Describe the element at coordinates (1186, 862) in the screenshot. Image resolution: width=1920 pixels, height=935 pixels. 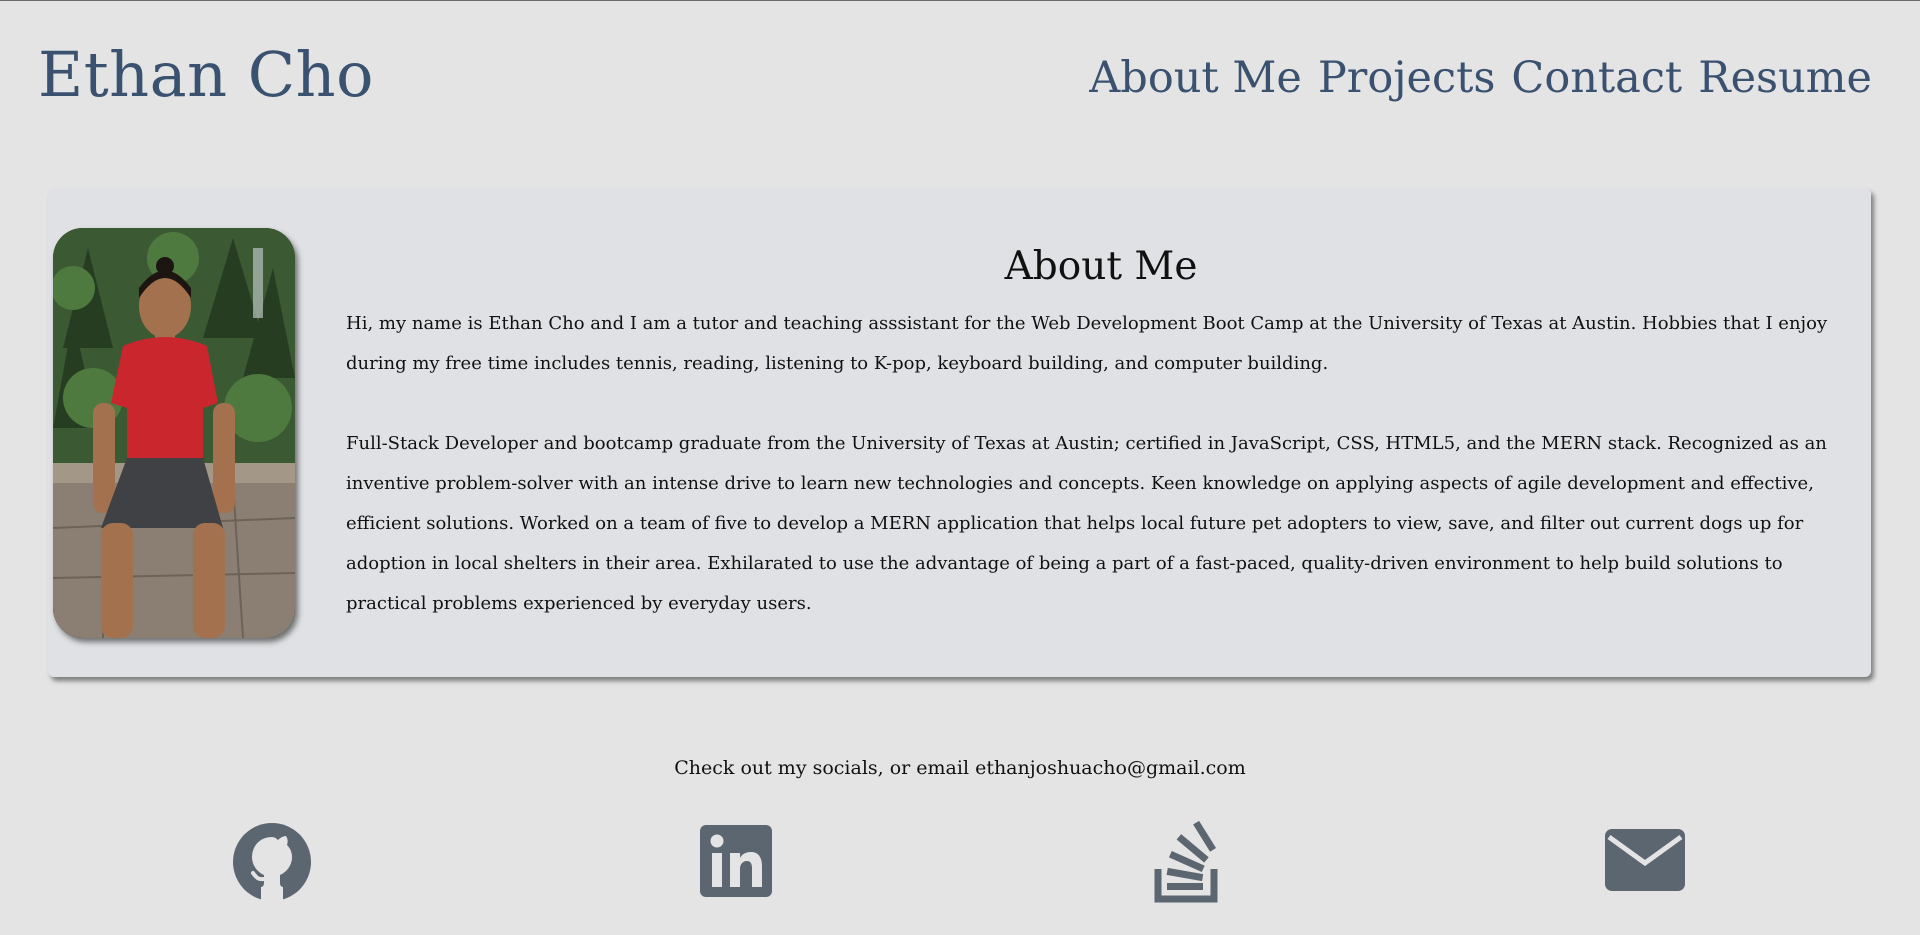
I see `stackoverflow-icon` at that location.